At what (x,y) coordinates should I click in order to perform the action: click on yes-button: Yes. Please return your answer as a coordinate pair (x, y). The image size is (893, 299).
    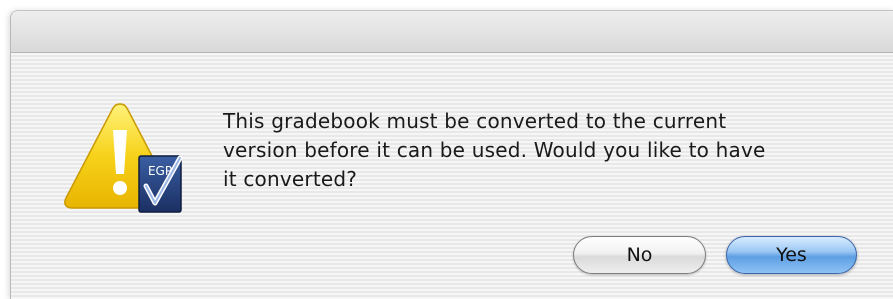
    Looking at the image, I should click on (791, 255).